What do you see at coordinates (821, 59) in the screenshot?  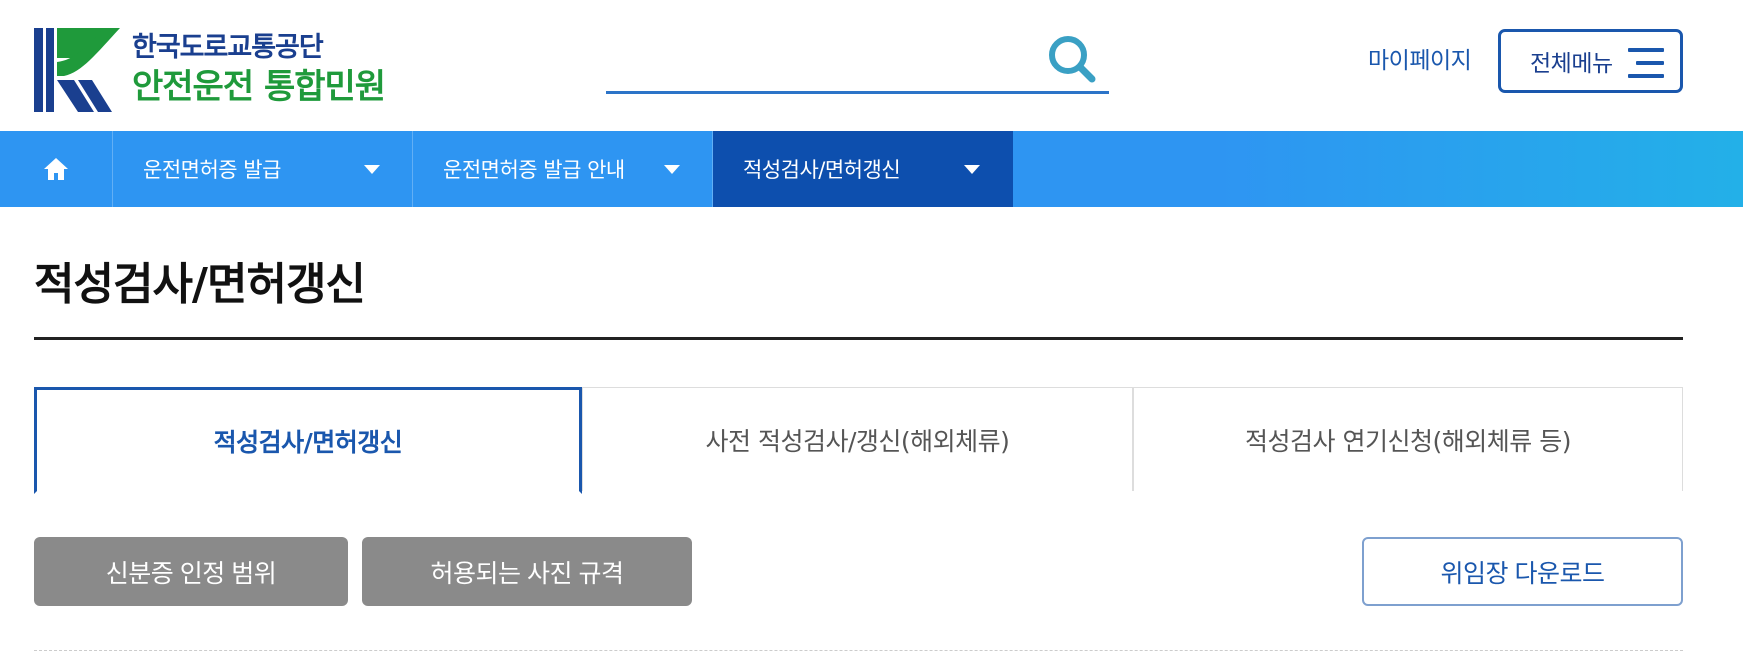 I see `search-input` at bounding box center [821, 59].